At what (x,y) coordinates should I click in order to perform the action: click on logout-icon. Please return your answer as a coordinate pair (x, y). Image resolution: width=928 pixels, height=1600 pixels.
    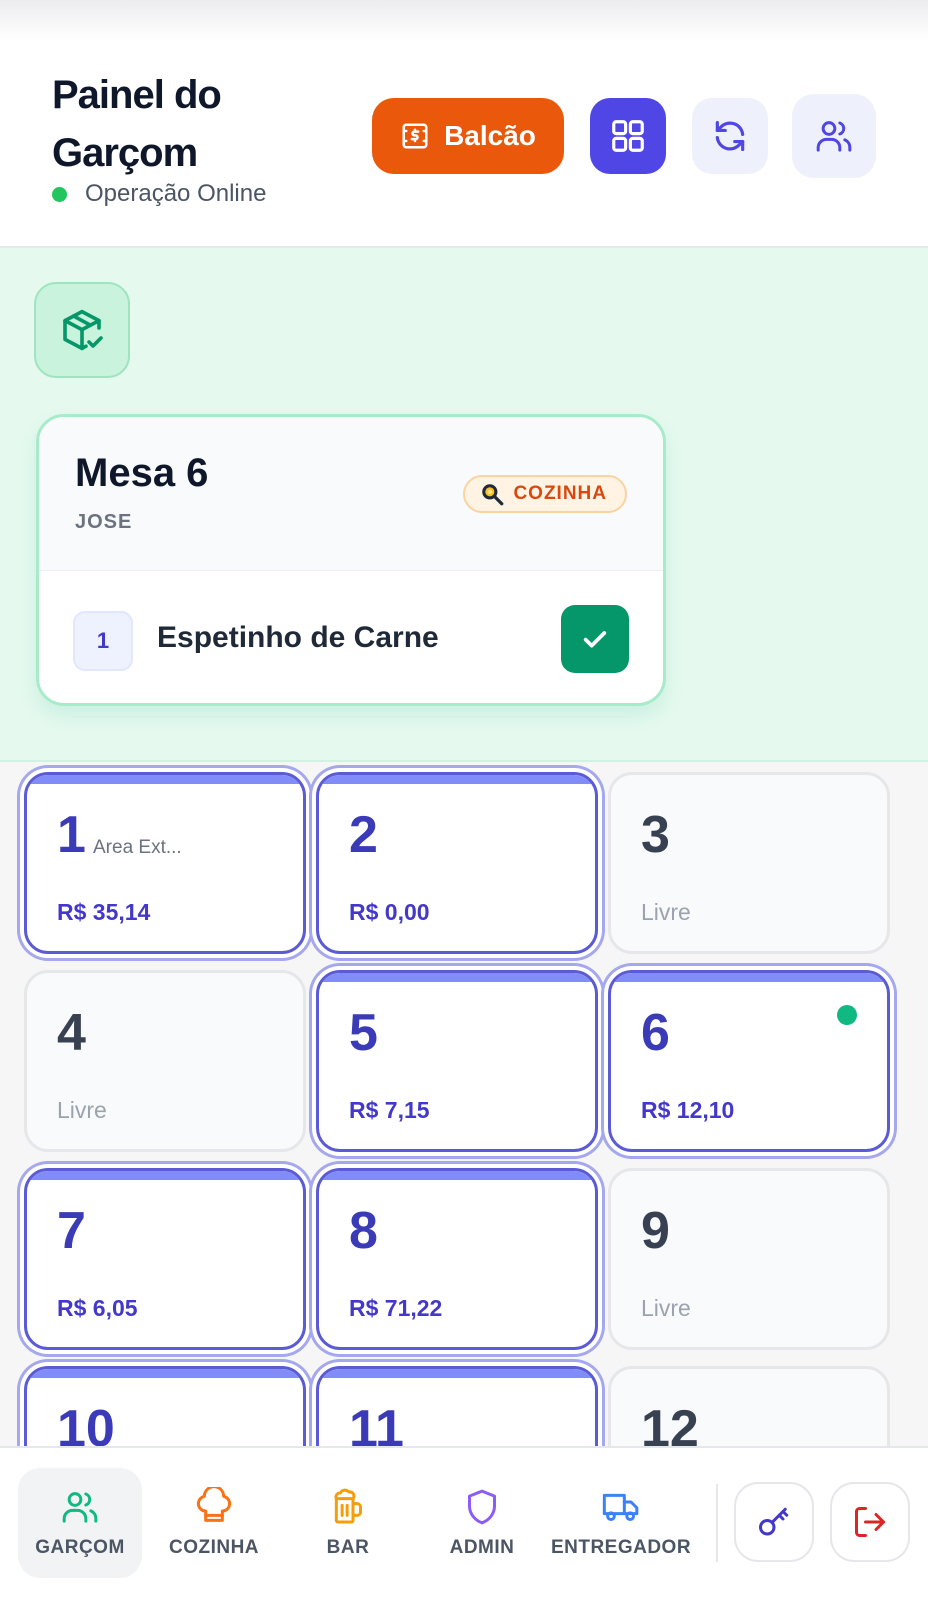
    Looking at the image, I should click on (870, 1522).